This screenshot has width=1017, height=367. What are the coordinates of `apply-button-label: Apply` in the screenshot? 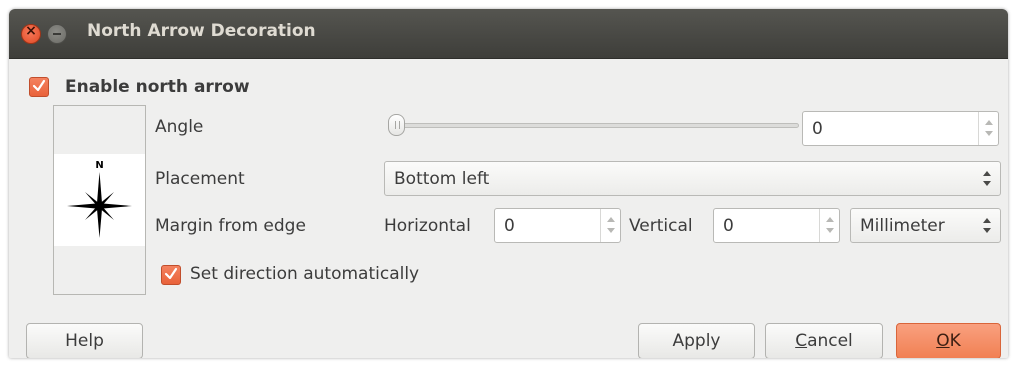 It's located at (696, 341).